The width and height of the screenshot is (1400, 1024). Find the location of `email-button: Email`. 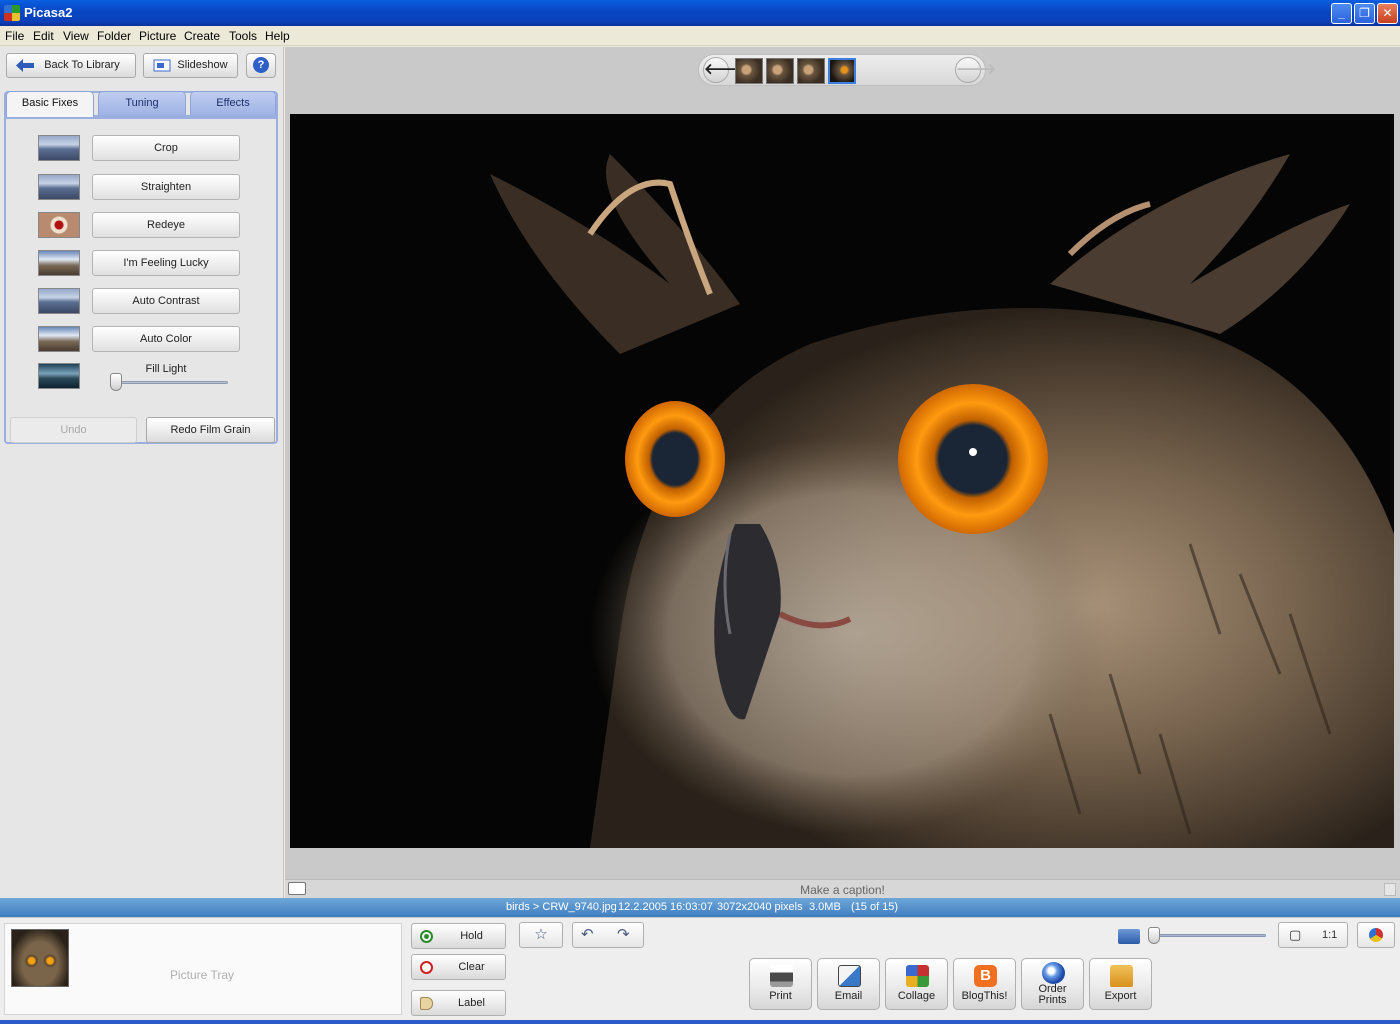

email-button: Email is located at coordinates (848, 984).